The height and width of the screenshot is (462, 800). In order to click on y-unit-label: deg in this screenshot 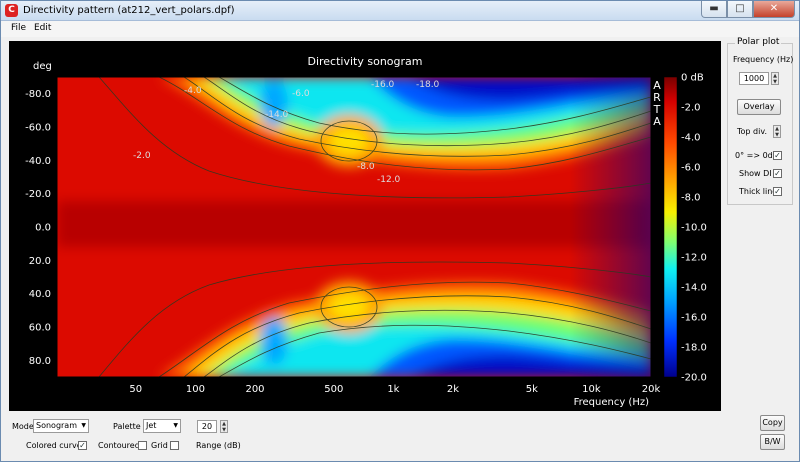, I will do `click(42, 66)`.